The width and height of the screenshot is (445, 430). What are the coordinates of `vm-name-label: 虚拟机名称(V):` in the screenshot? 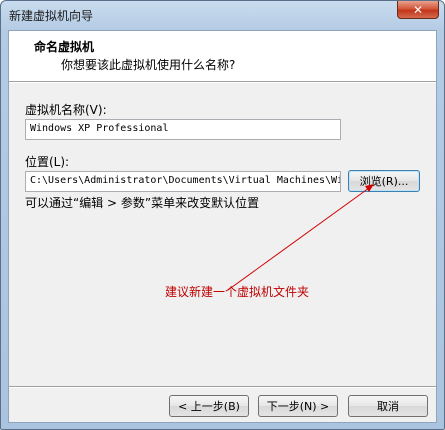 It's located at (66, 110).